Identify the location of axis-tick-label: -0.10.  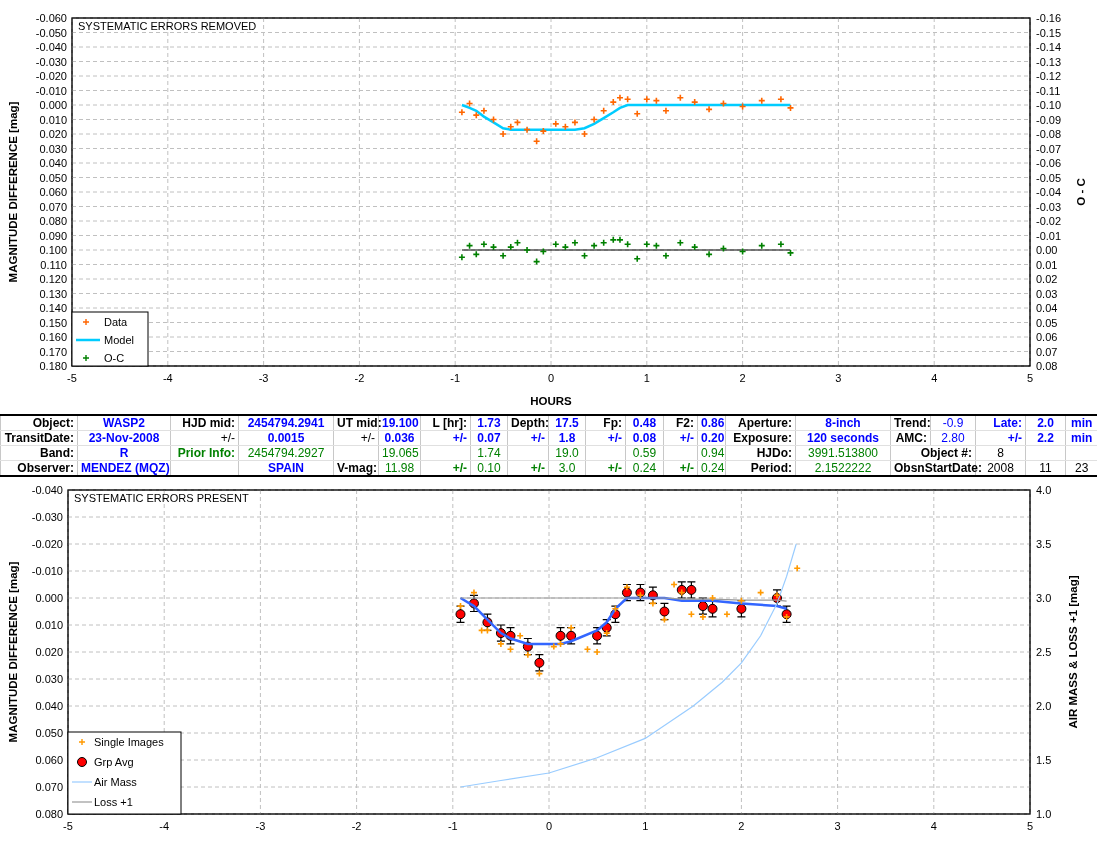
(1049, 105).